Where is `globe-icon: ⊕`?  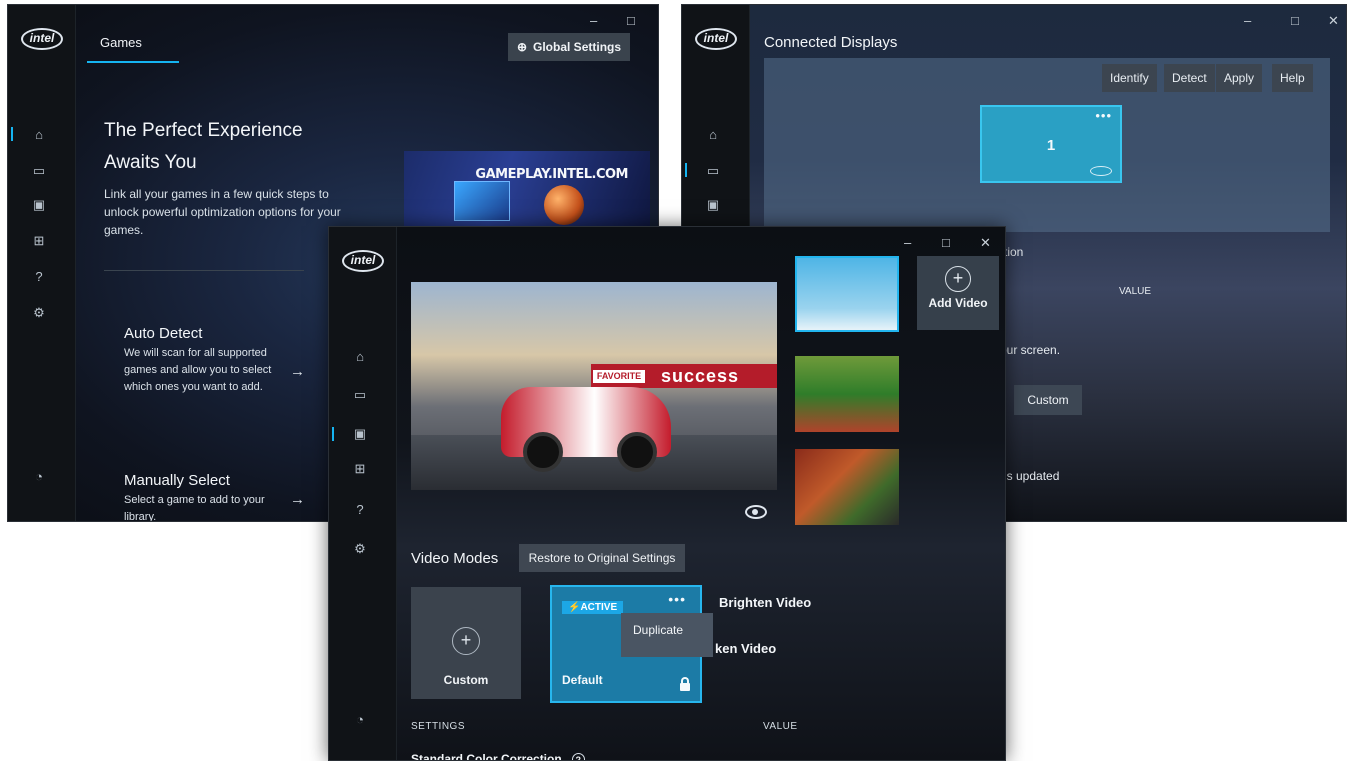 globe-icon: ⊕ is located at coordinates (522, 47).